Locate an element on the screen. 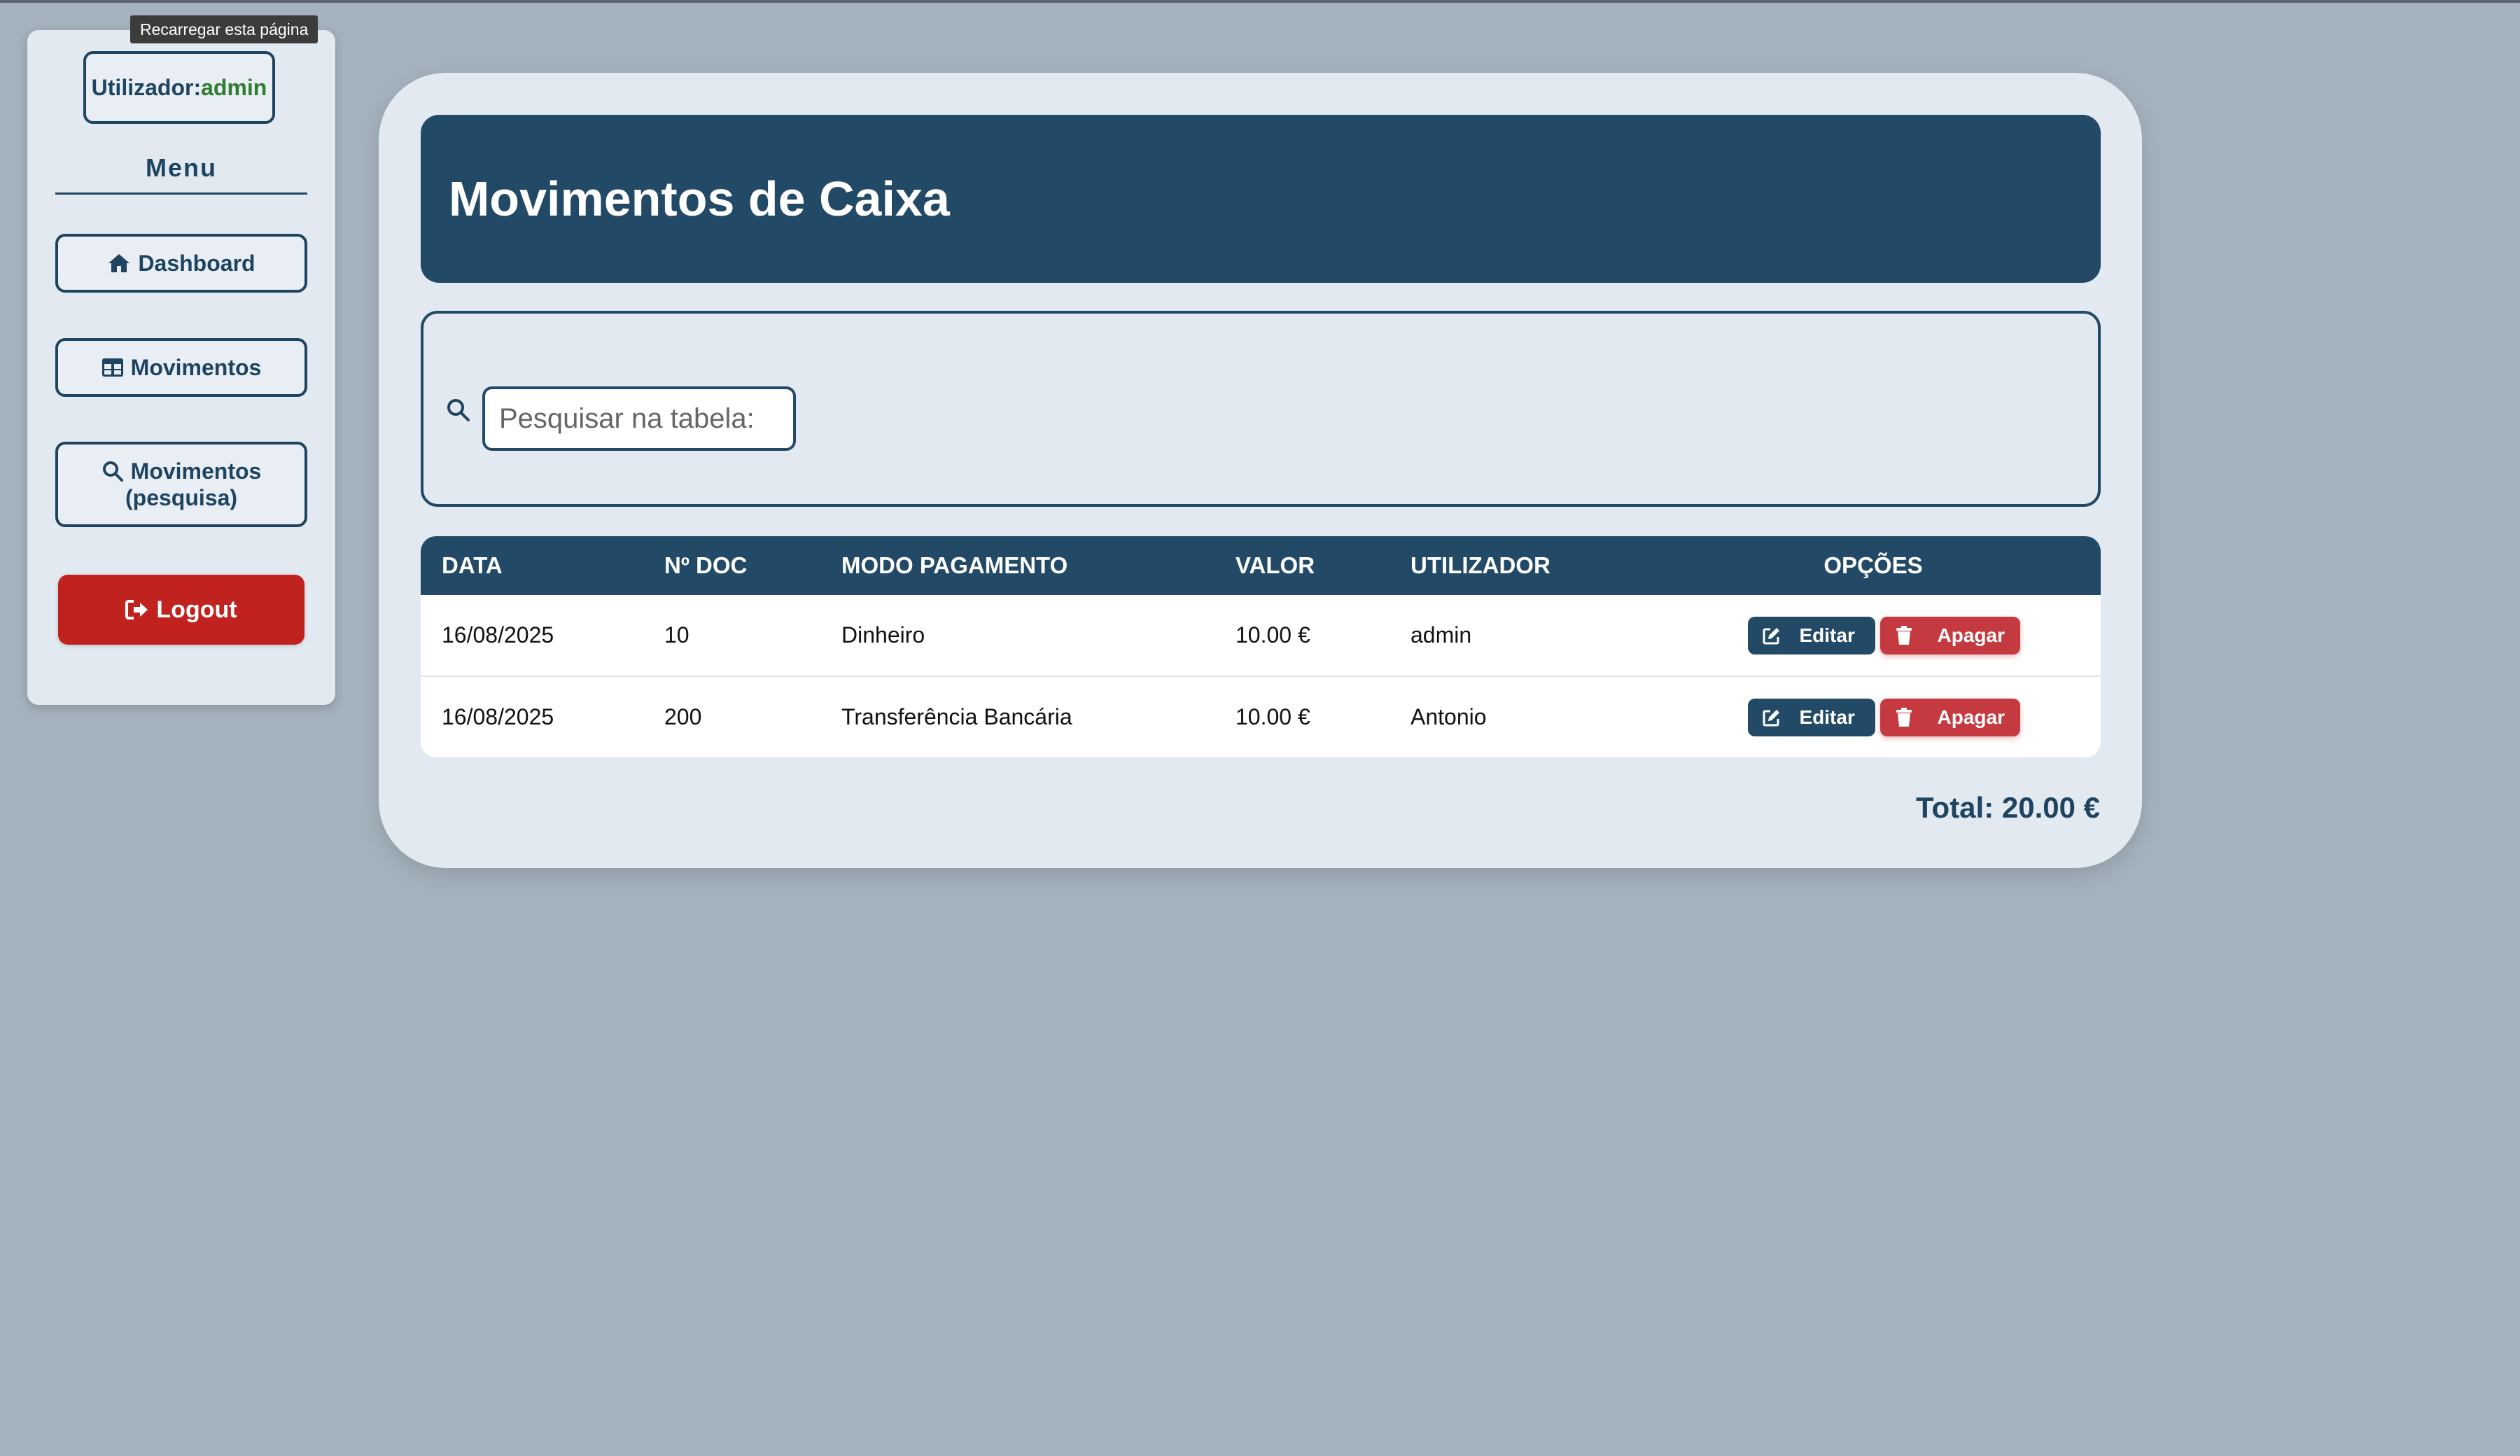  menu-title: Menu is located at coordinates (181, 167).